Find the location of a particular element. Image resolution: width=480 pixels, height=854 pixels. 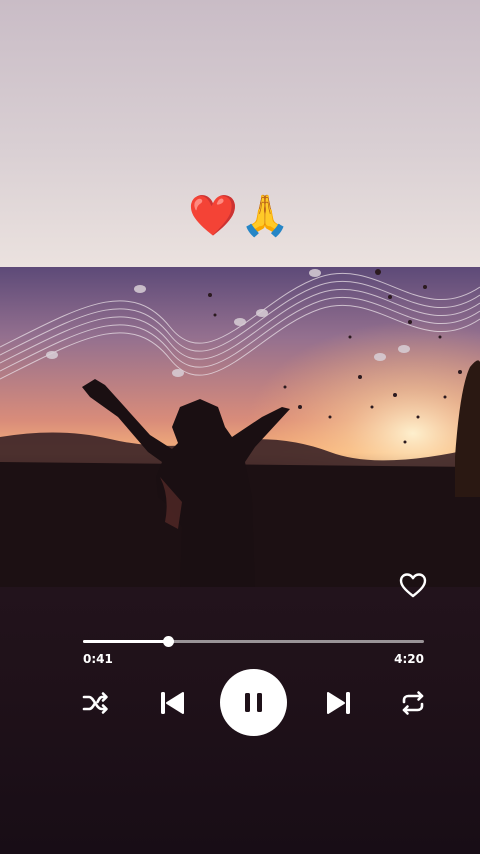

repeat-icon is located at coordinates (413, 703).